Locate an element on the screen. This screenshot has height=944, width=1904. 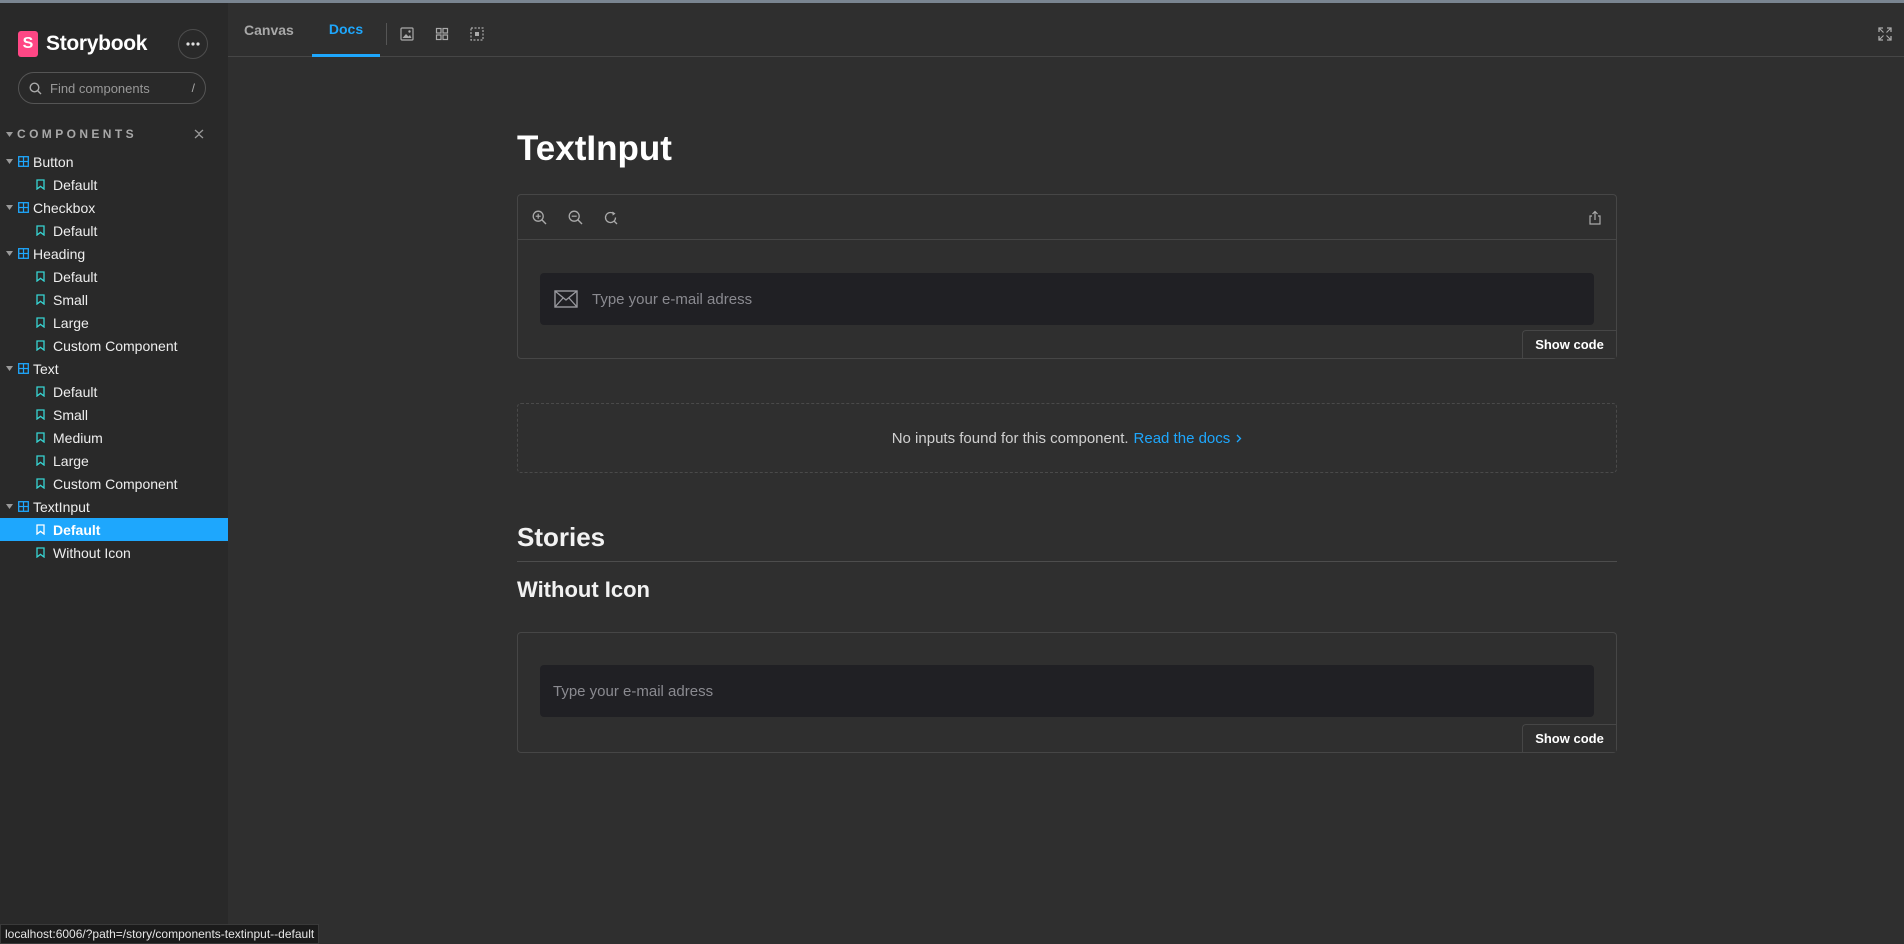
sidebar-story-textinput-without-icon: Without Icon is located at coordinates (114, 552).